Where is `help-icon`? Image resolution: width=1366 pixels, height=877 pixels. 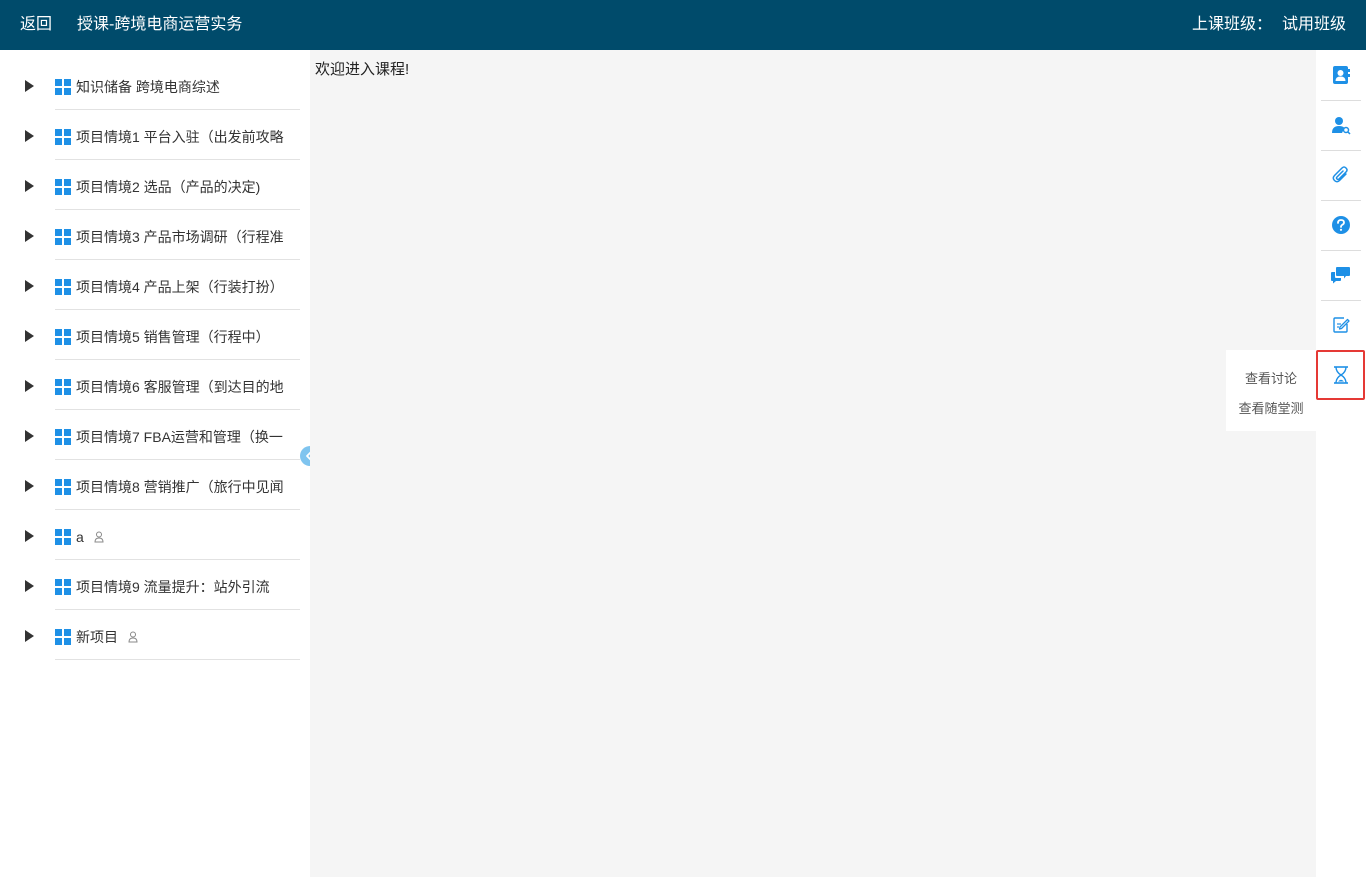 help-icon is located at coordinates (1341, 225).